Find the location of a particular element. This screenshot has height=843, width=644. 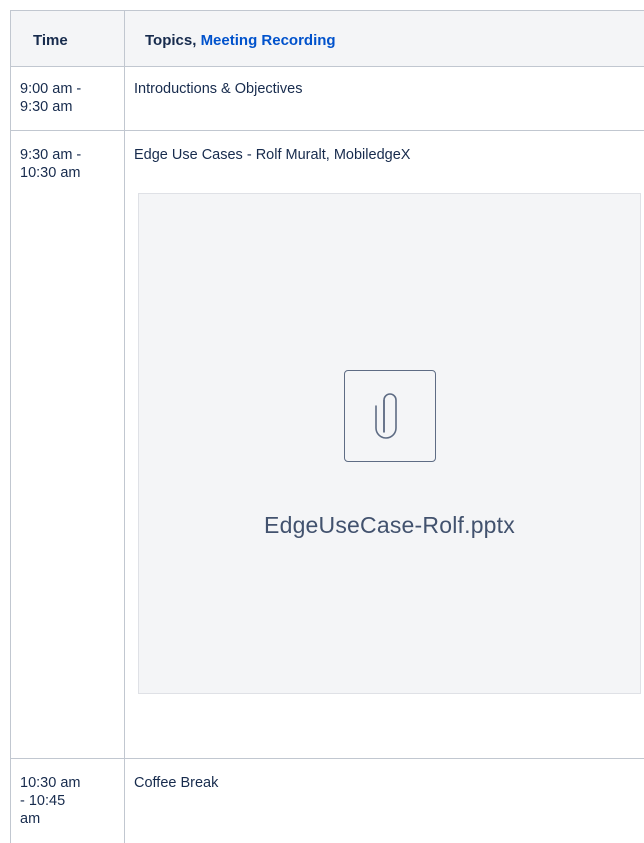

time-end: 9:30 am is located at coordinates (46, 107).